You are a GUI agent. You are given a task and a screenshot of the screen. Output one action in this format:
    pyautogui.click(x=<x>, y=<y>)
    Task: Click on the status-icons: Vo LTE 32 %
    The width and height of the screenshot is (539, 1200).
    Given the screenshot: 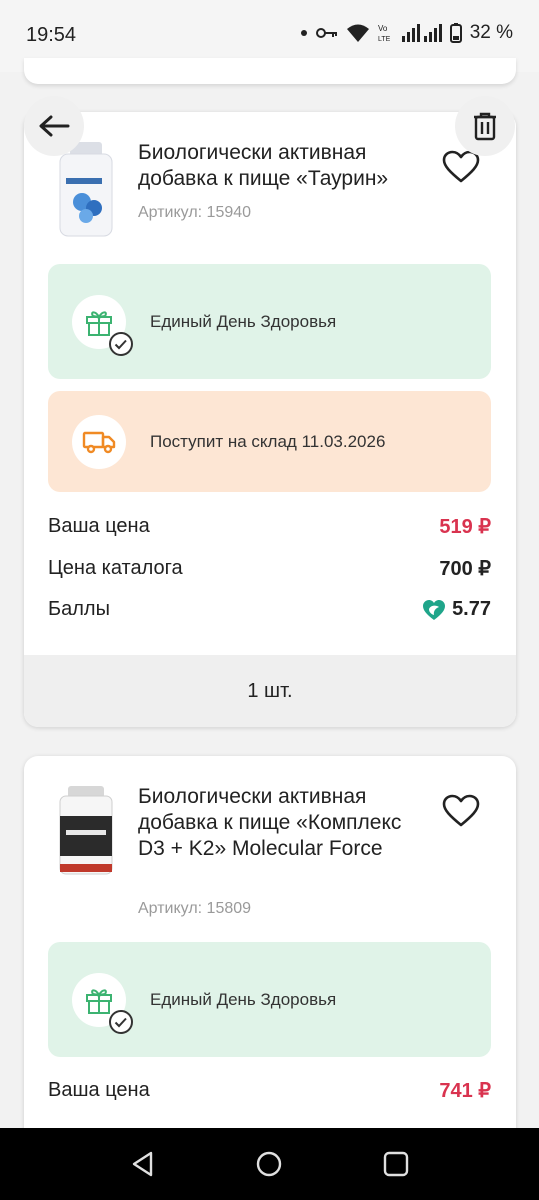 What is the action you would take?
    pyautogui.click(x=406, y=33)
    